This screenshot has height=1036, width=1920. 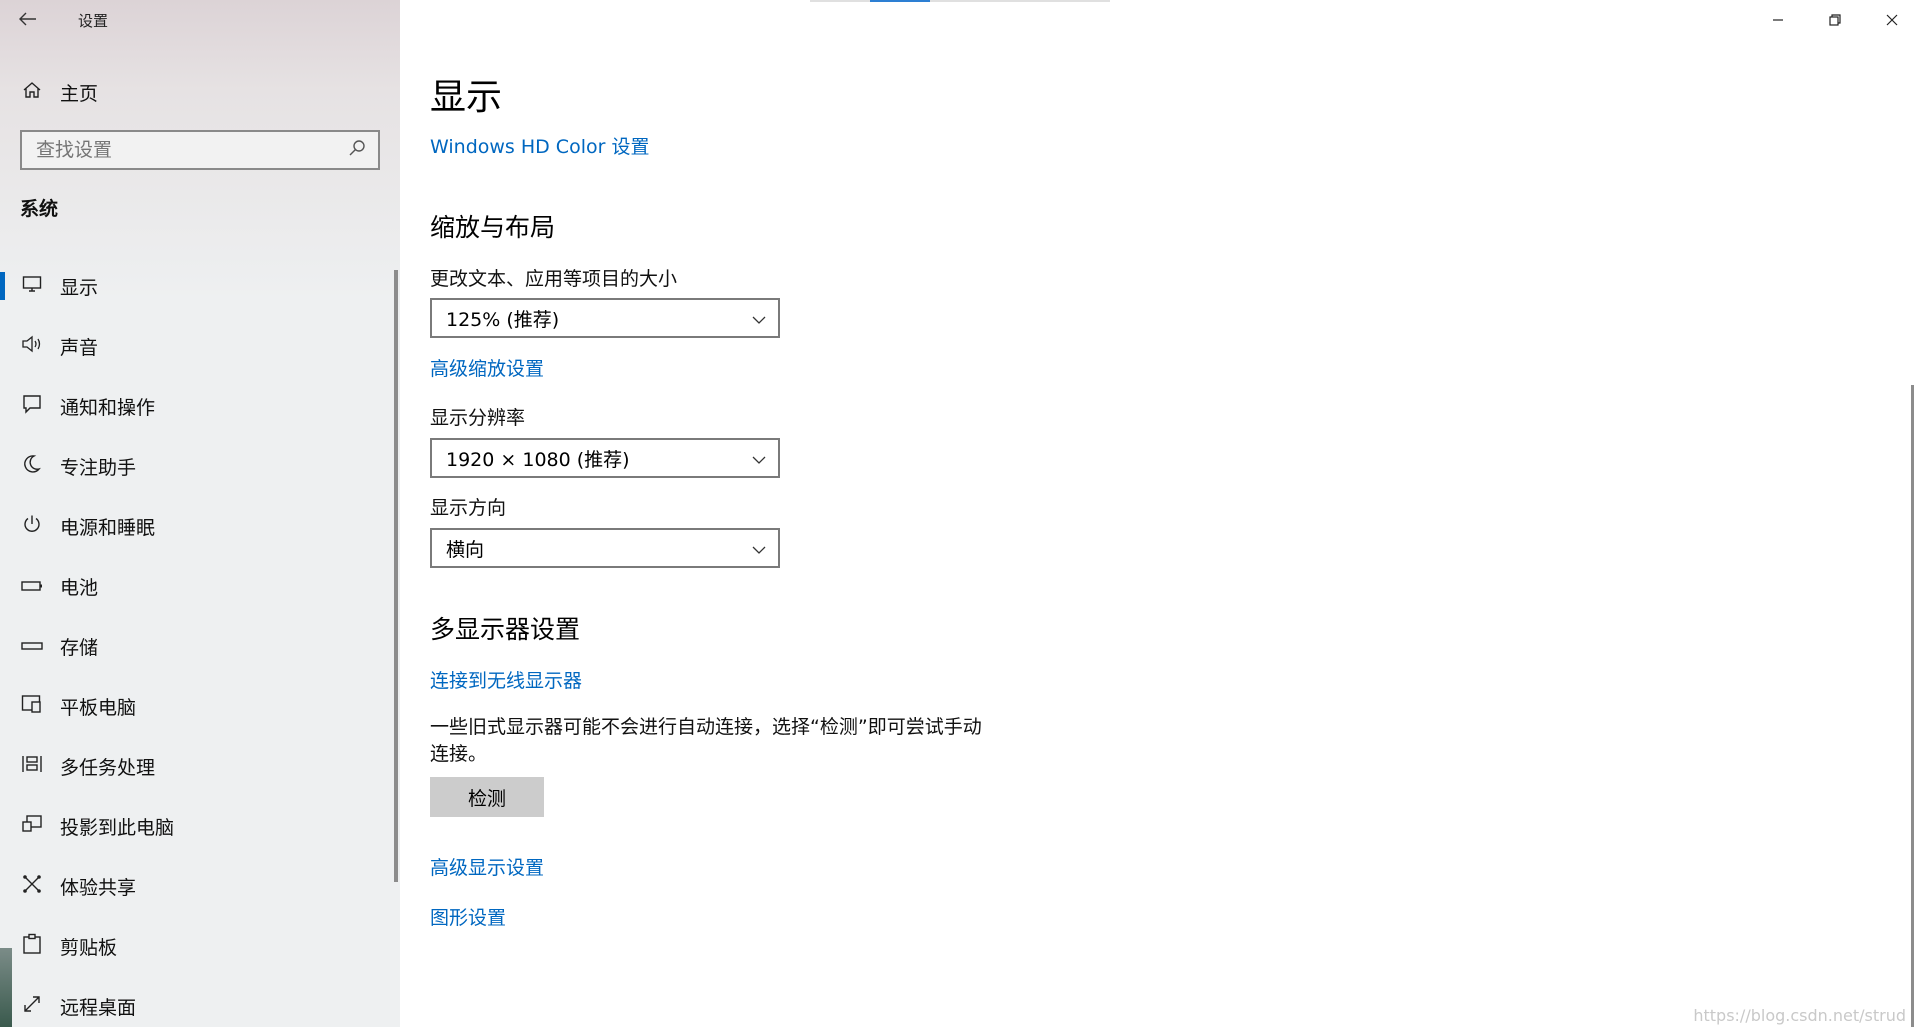 What do you see at coordinates (79, 587) in the screenshot?
I see `sidebar-item-label: 电池` at bounding box center [79, 587].